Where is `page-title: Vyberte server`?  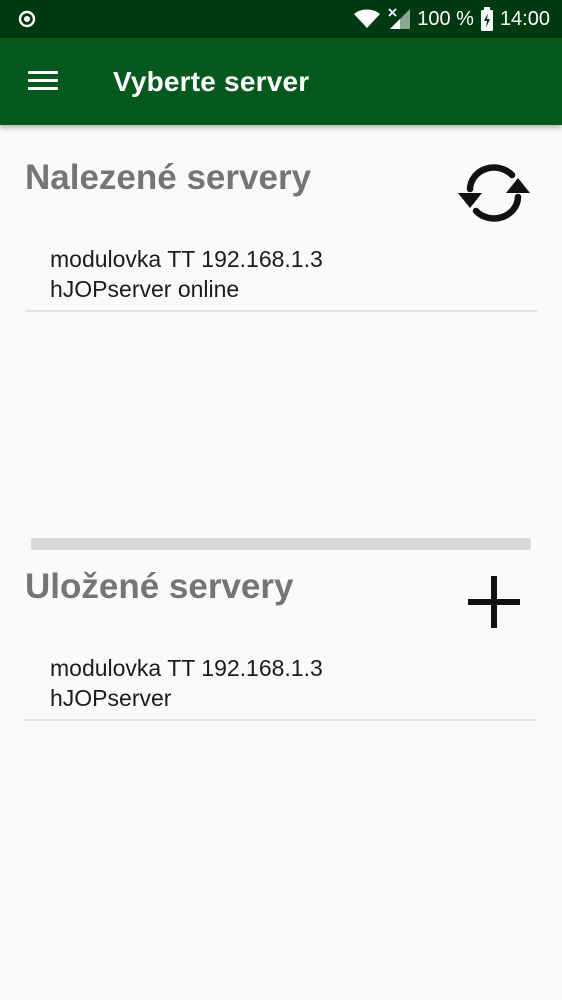
page-title: Vyberte server is located at coordinates (211, 81).